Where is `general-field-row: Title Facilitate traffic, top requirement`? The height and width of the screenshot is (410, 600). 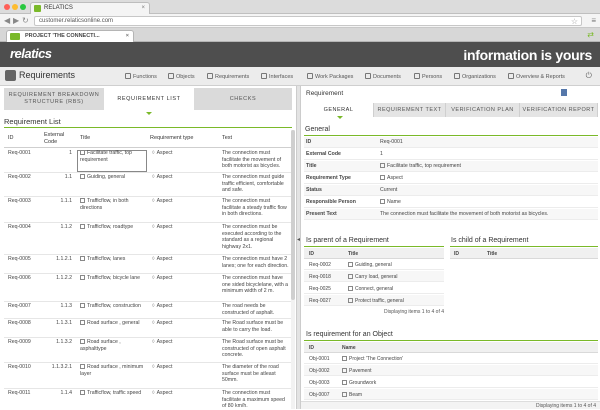
general-field-row: Title Facilitate traffic, top requirement is located at coordinates (451, 166).